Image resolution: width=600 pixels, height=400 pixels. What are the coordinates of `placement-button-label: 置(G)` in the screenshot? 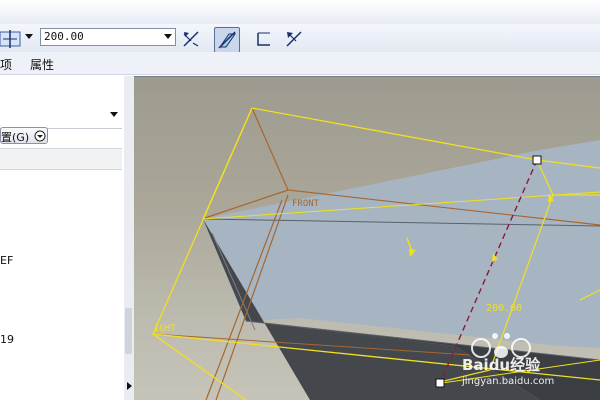 It's located at (15, 137).